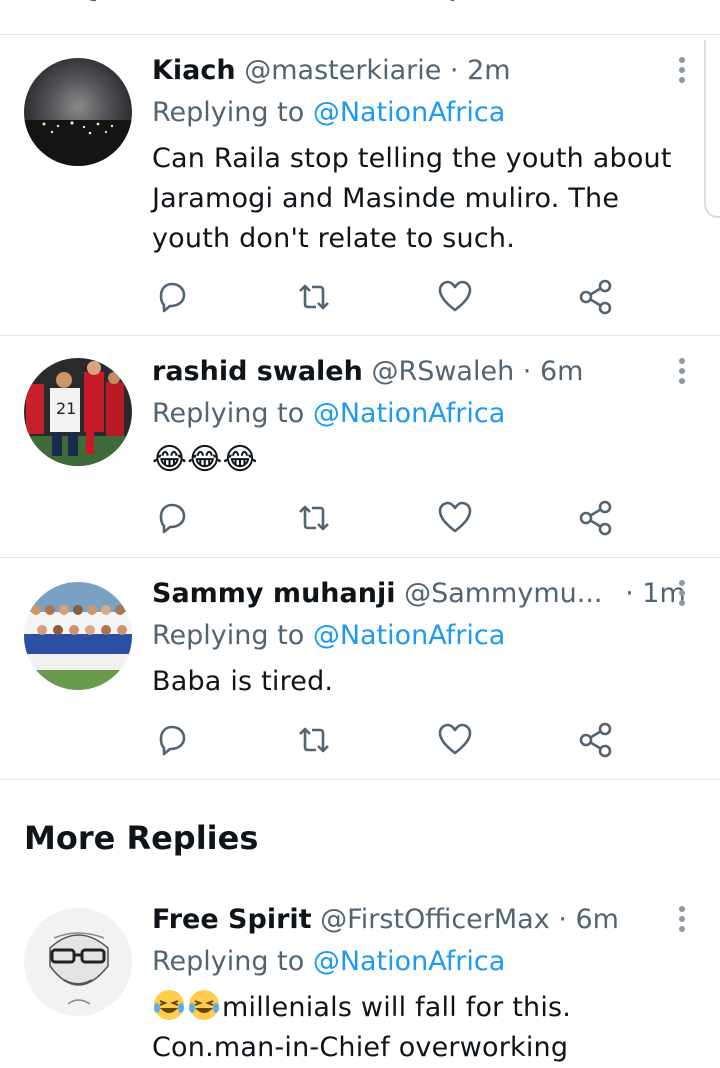 This screenshot has height=1068, width=720. I want to click on user-handle: @FirstOfficerMax, so click(435, 919).